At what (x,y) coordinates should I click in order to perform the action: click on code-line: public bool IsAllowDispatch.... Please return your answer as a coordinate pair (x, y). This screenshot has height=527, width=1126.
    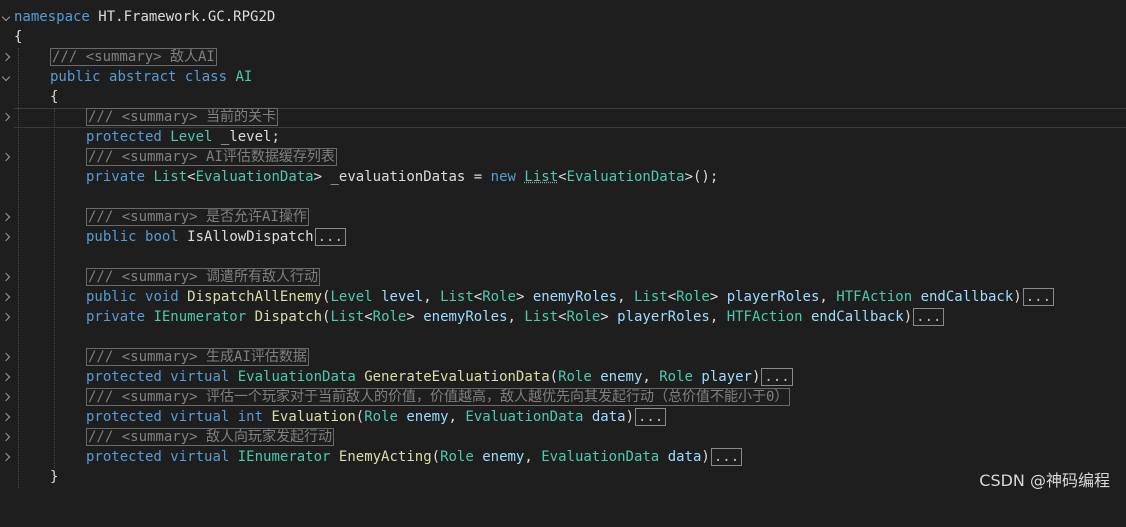
    Looking at the image, I should click on (563, 237).